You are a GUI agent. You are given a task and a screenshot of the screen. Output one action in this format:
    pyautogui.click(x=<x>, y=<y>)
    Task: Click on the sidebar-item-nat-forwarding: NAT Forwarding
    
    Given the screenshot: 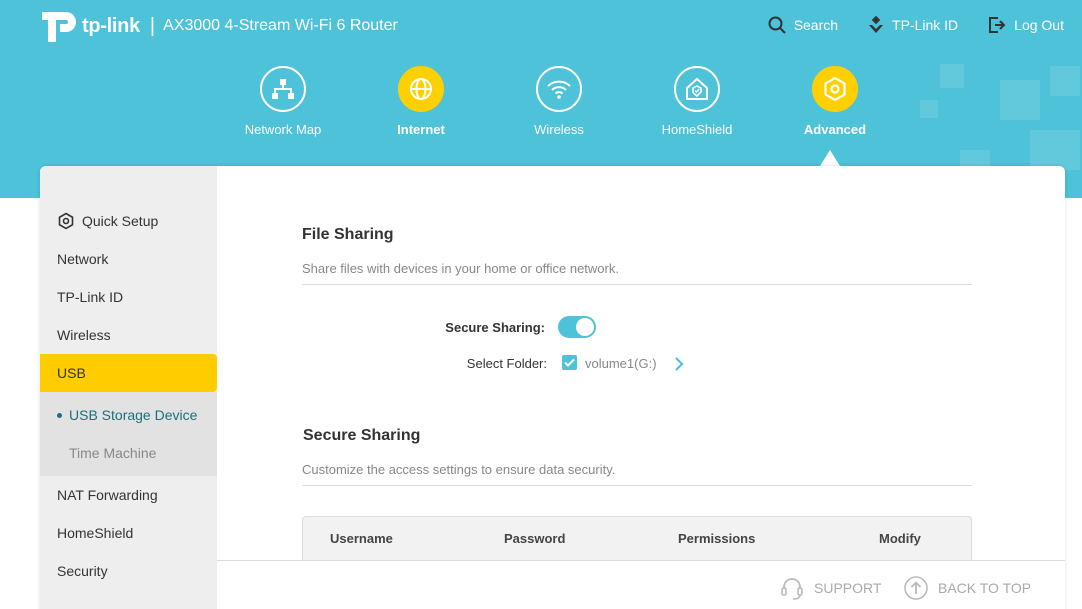 What is the action you would take?
    pyautogui.click(x=128, y=495)
    